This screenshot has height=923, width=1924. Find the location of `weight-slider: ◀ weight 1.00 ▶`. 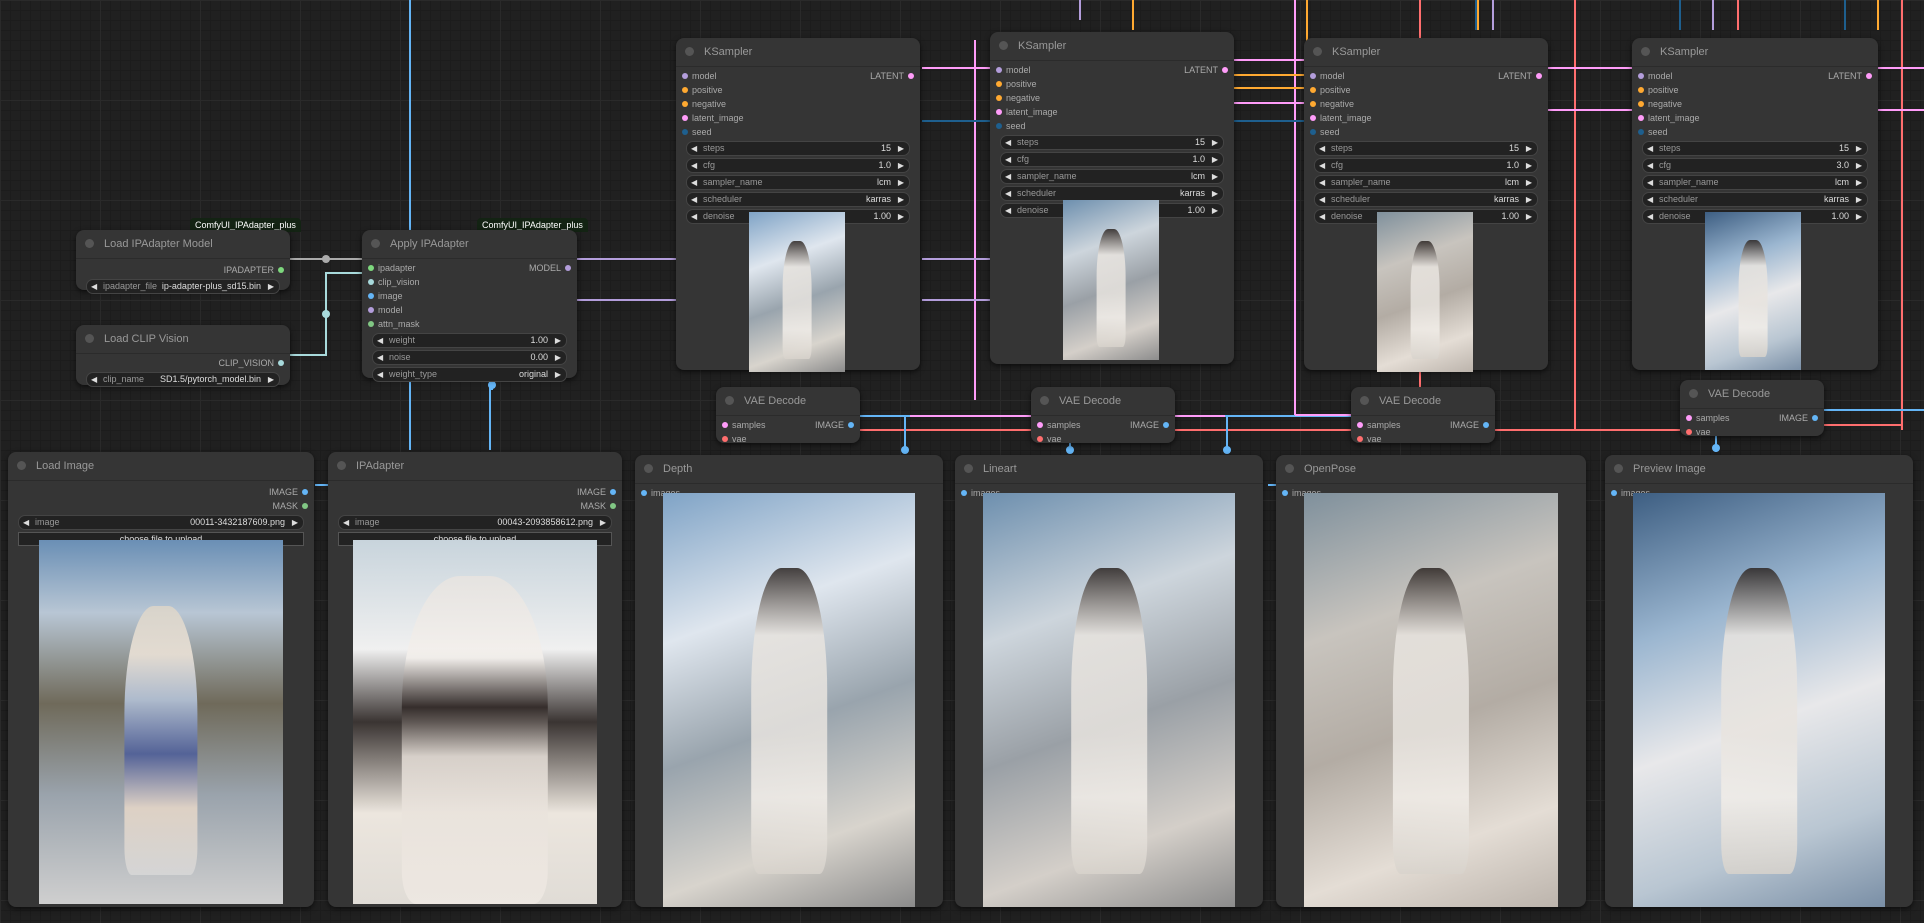

weight-slider: ◀ weight 1.00 ▶ is located at coordinates (469, 340).